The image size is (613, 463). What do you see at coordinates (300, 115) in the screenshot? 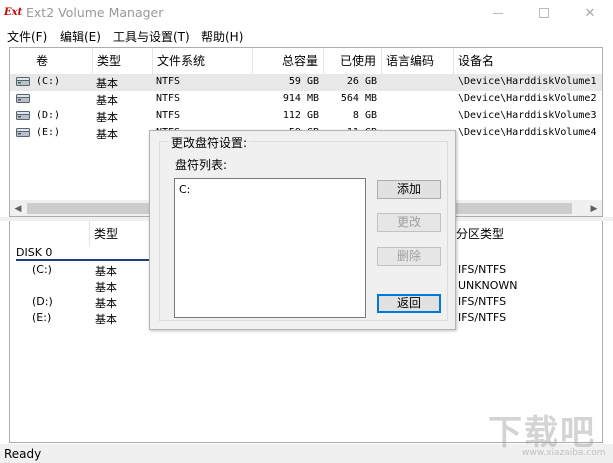
I see `cell-total: 112 GB` at bounding box center [300, 115].